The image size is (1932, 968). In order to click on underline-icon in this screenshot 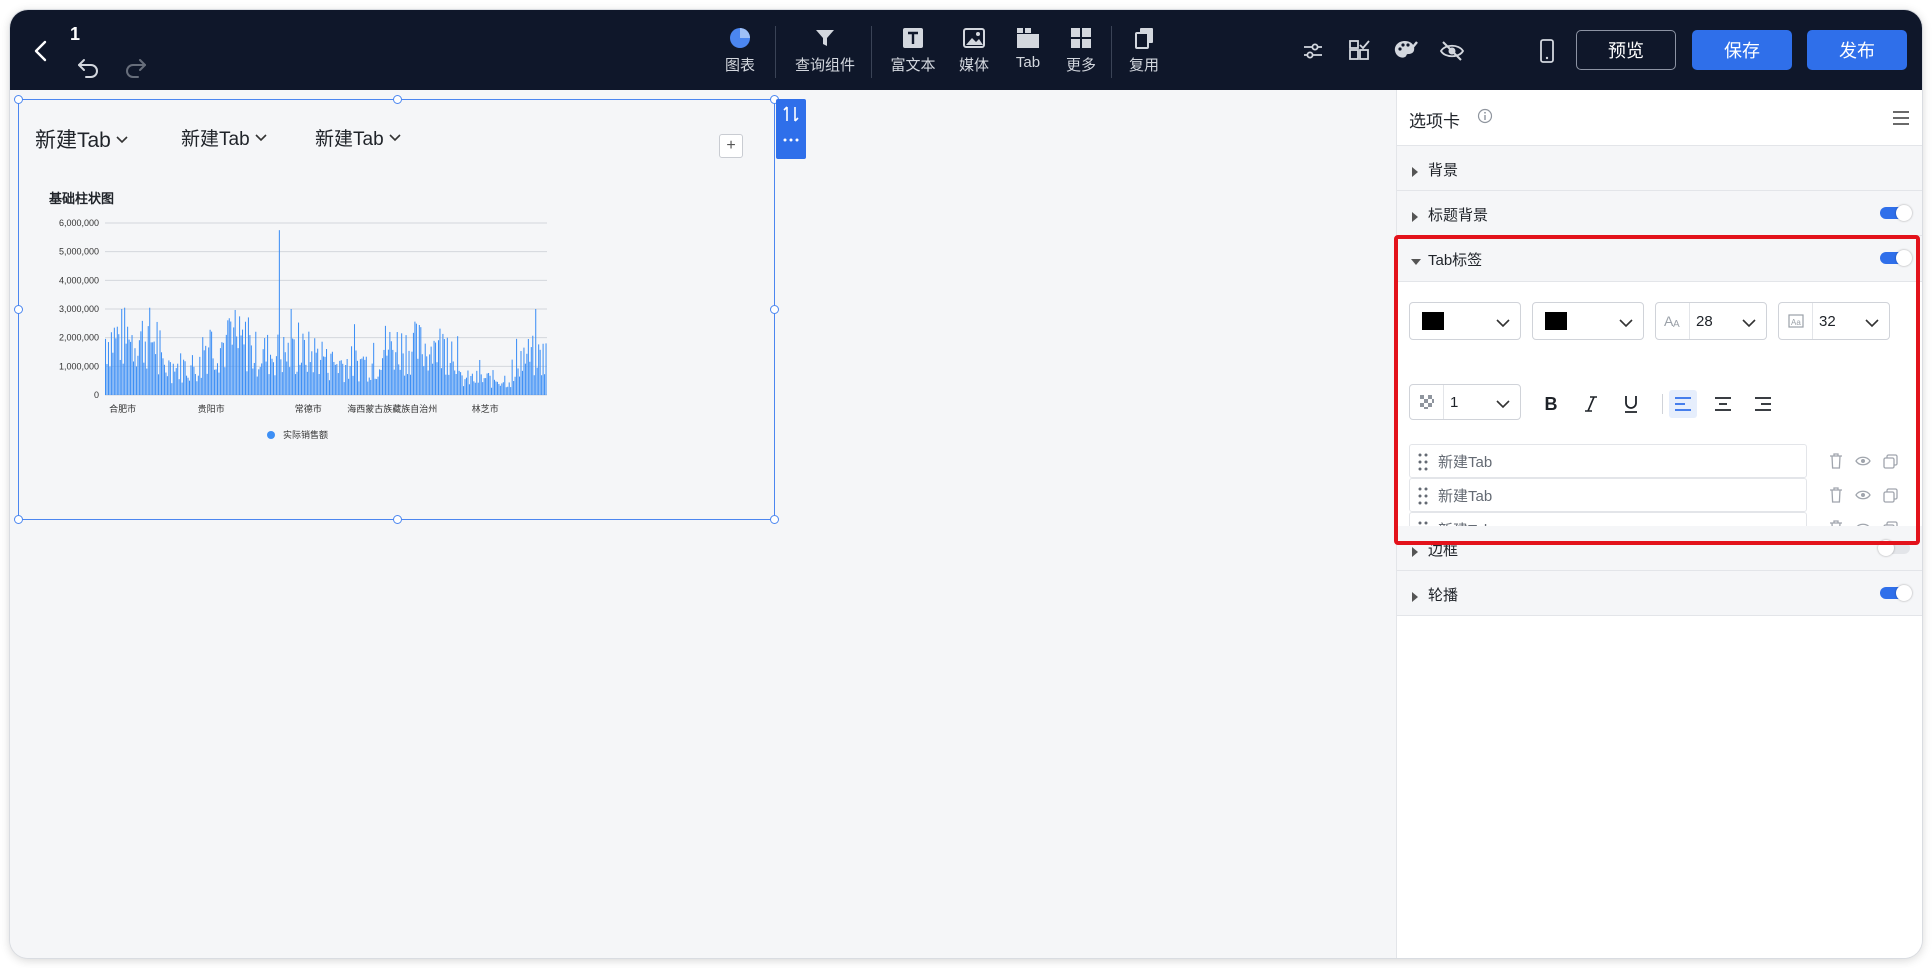, I will do `click(1631, 404)`.